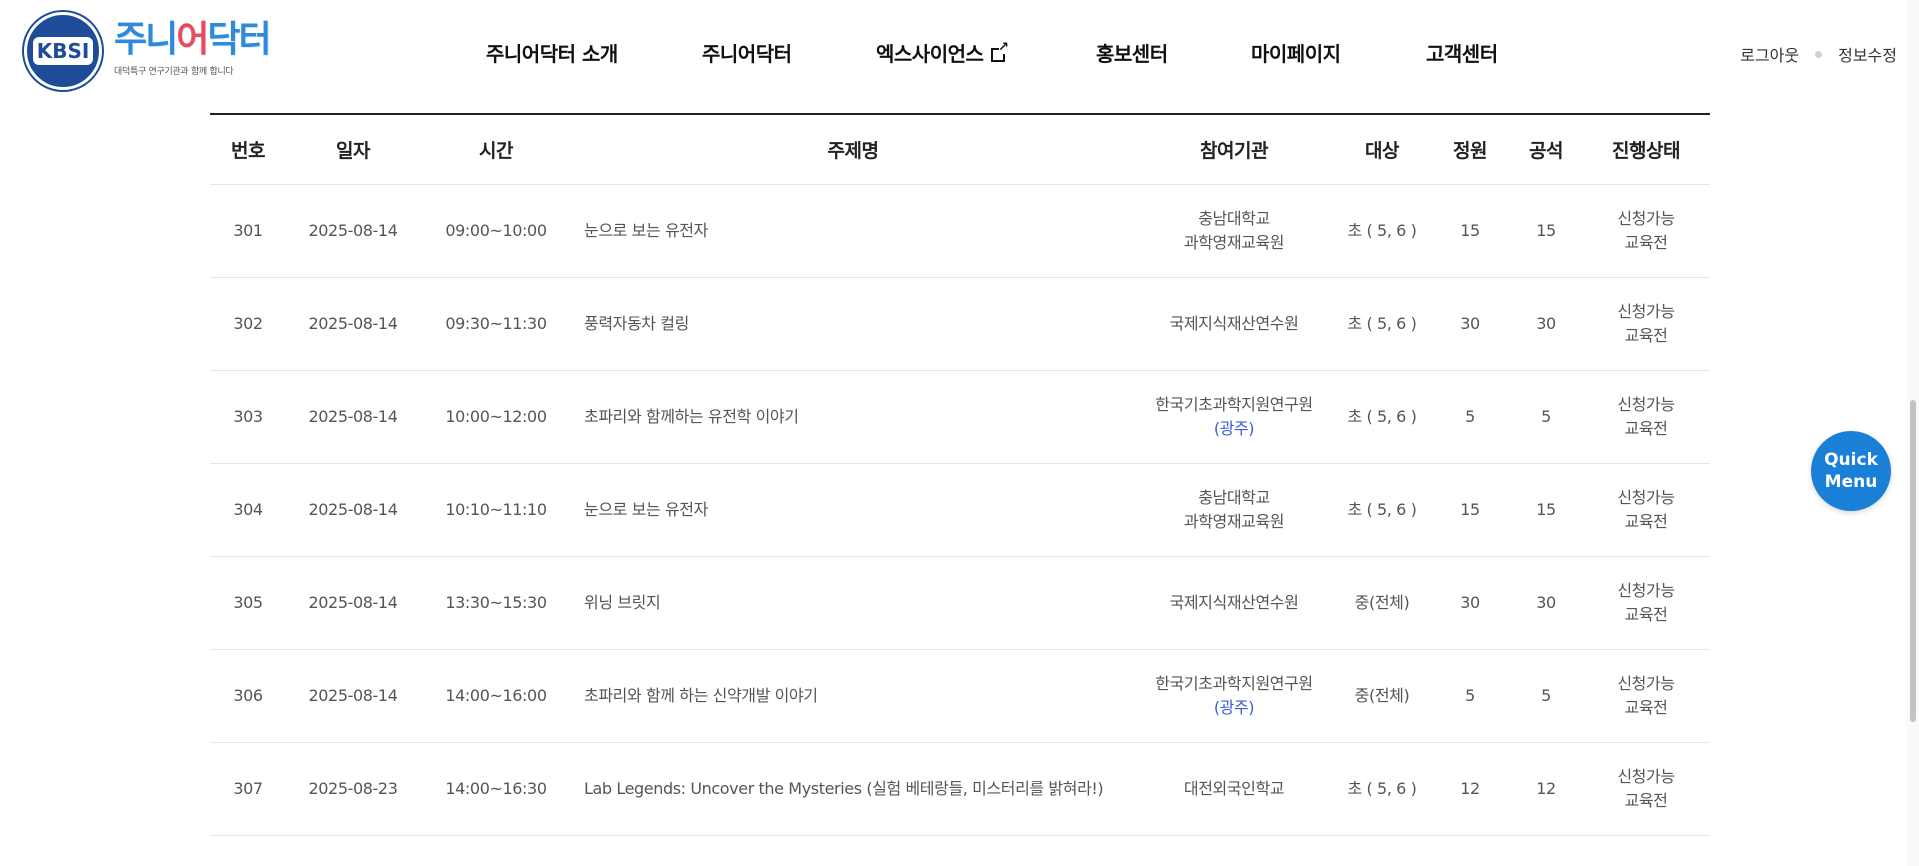  I want to click on nav-junior-doctor: 주니어닥터, so click(747, 52).